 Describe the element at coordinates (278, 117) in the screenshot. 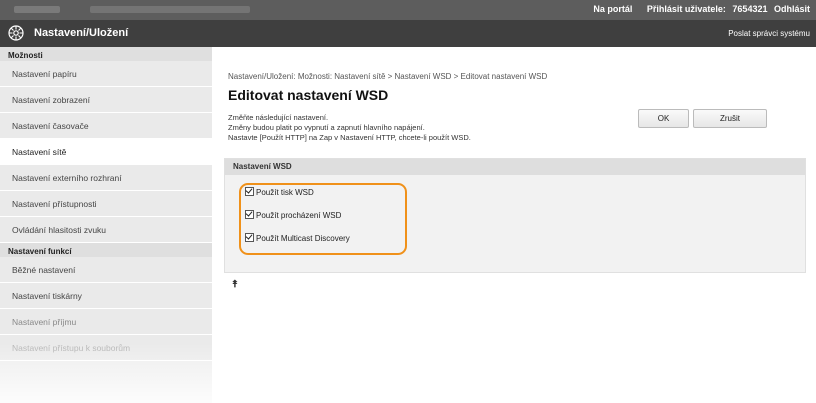

I see `instruction-line: Změňte následující nastavení.` at that location.